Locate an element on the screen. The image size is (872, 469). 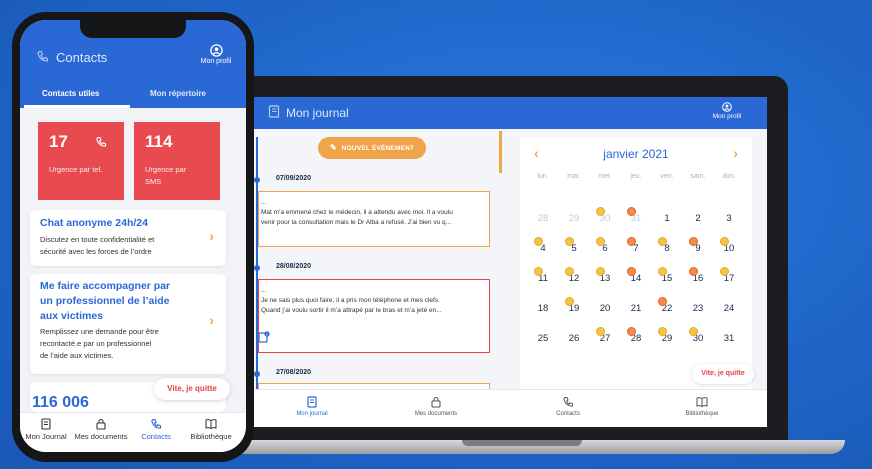
calendar-day: 11 is located at coordinates (543, 284).